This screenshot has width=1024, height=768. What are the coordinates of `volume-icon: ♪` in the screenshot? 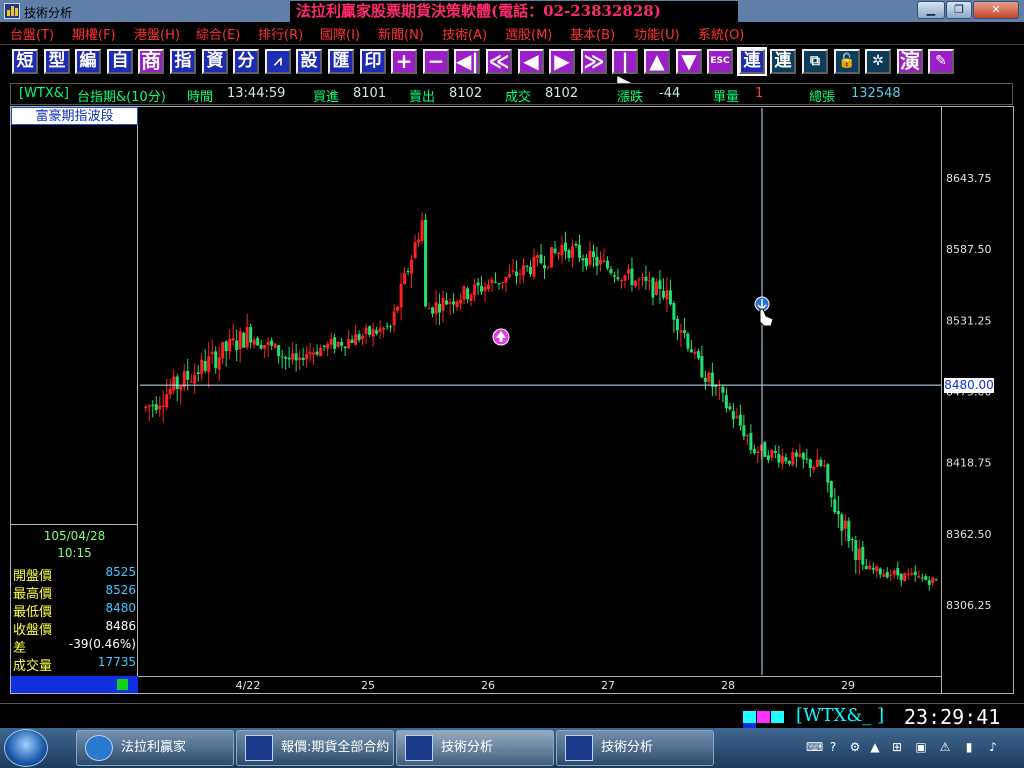 It's located at (993, 747).